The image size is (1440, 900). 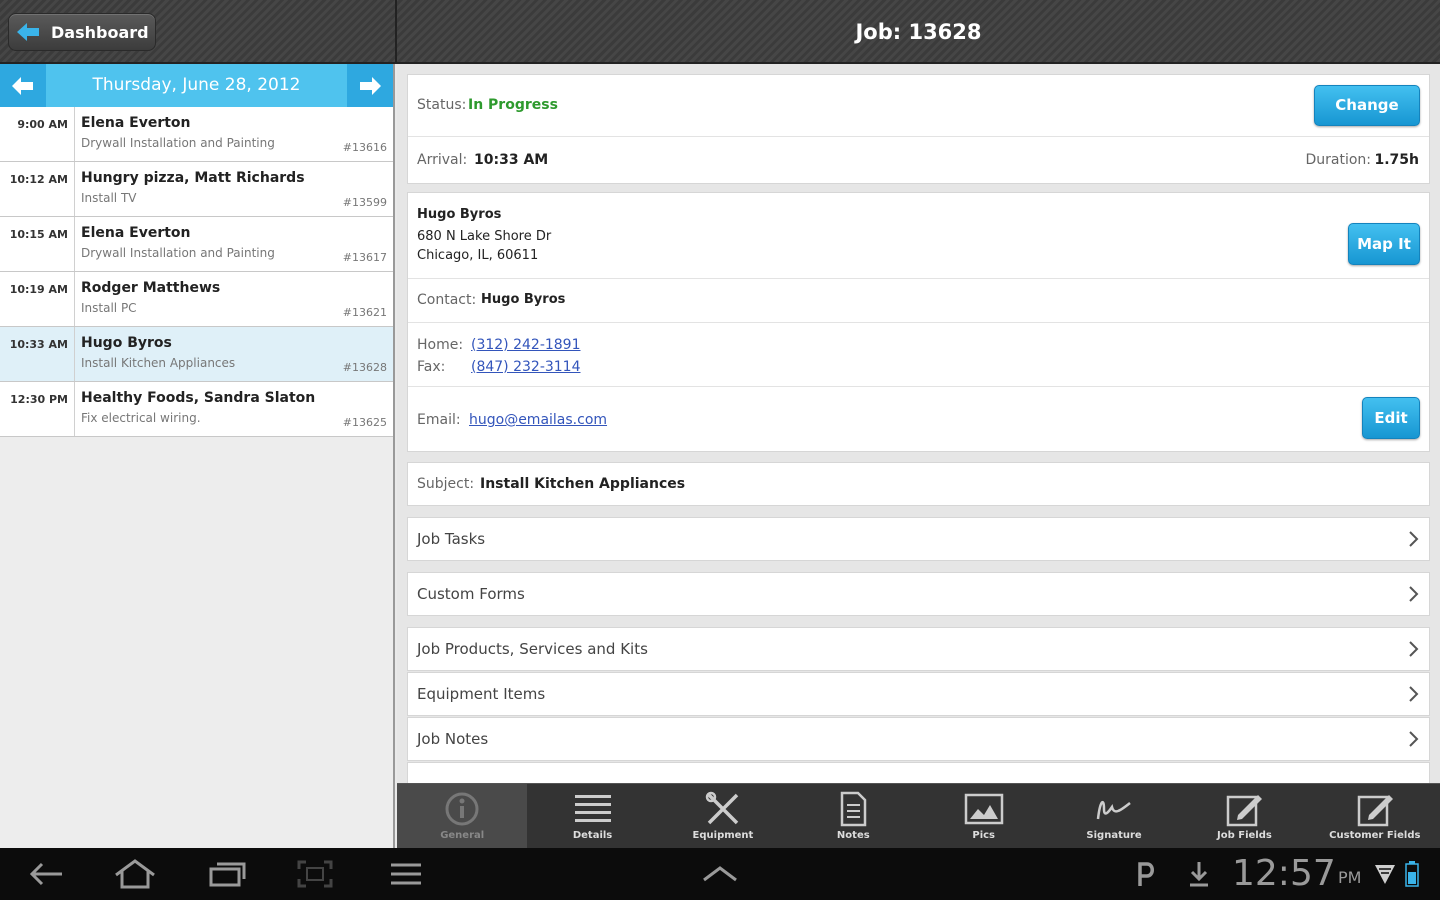 I want to click on appointment-customer: Hungry pizza, Matt Richards, so click(x=193, y=178).